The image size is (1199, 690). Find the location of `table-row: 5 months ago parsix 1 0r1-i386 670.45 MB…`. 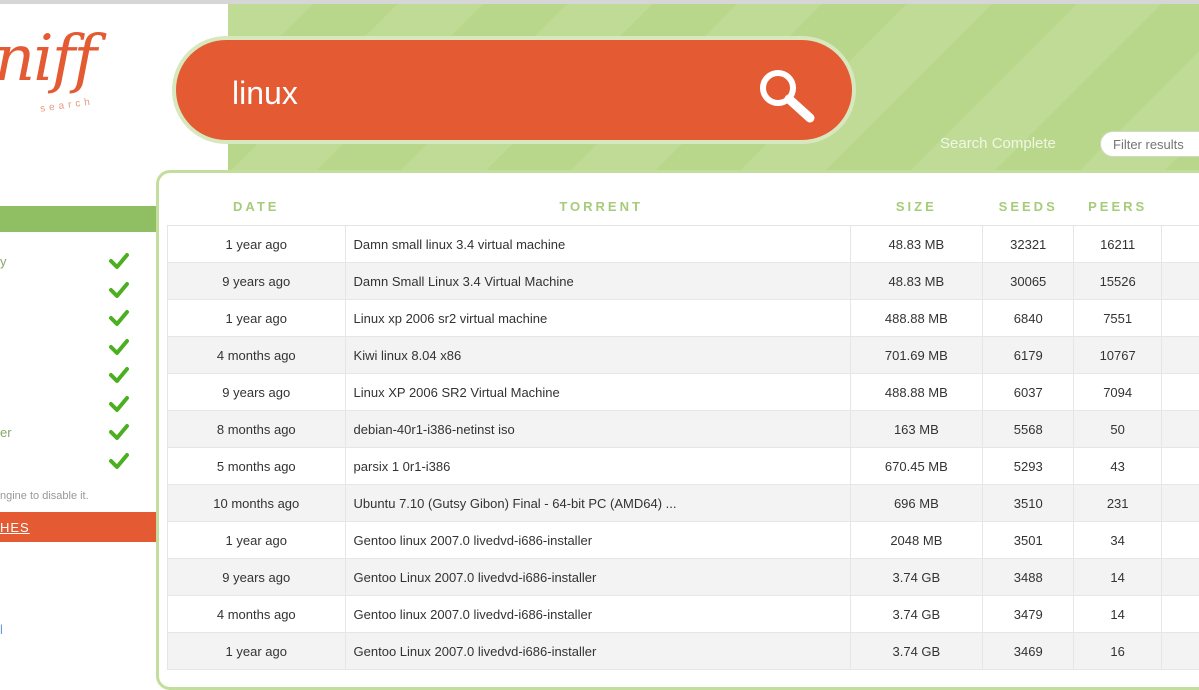

table-row: 5 months ago parsix 1 0r1-i386 670.45 MB… is located at coordinates (683, 466).